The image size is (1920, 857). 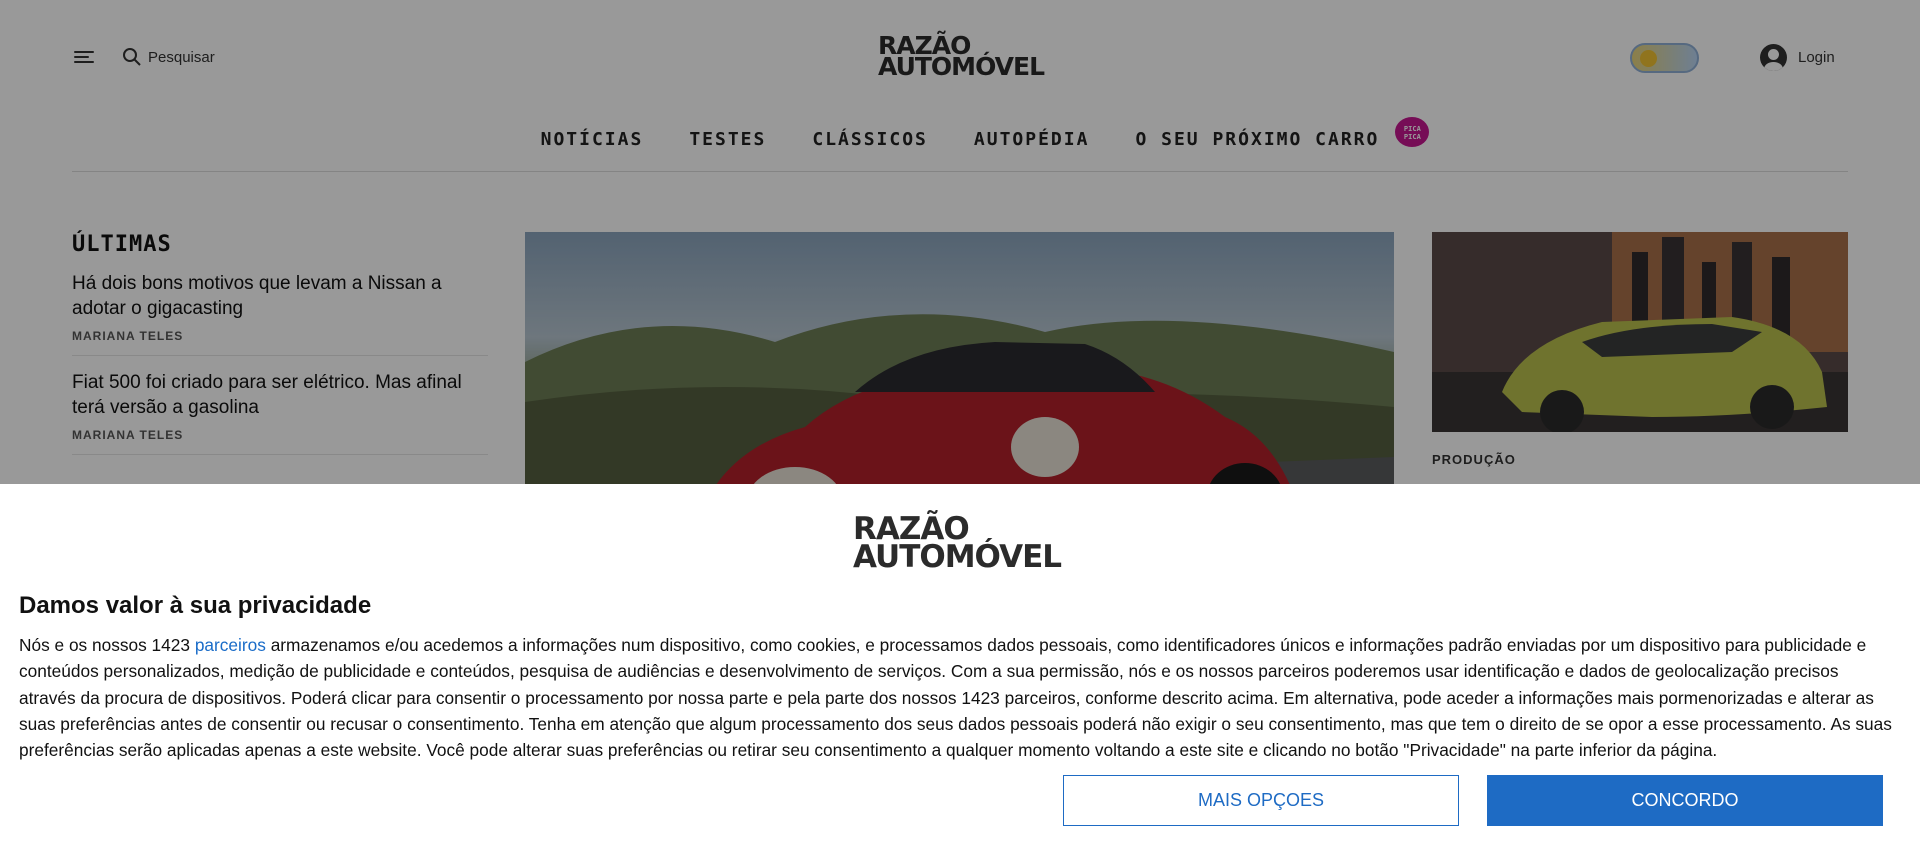 I want to click on more-options-button: MAIS OPÇOES, so click(x=1261, y=800).